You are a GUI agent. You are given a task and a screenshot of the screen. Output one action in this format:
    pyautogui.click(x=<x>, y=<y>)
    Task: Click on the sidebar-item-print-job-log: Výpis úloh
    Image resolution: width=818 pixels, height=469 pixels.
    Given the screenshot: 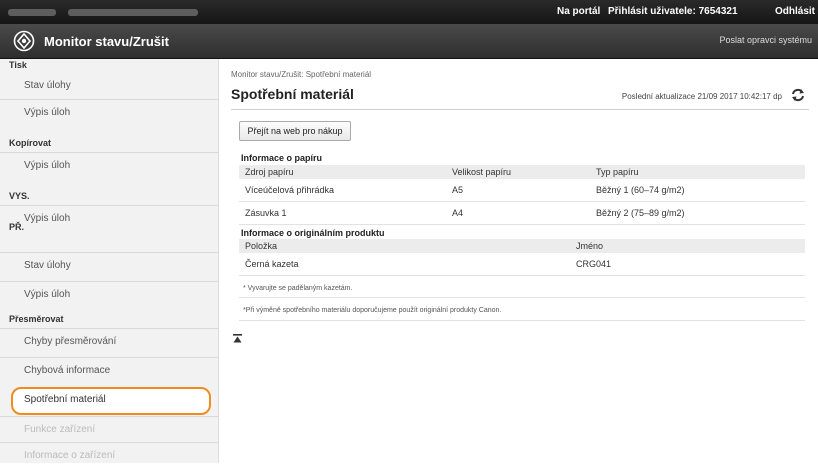 What is the action you would take?
    pyautogui.click(x=109, y=112)
    